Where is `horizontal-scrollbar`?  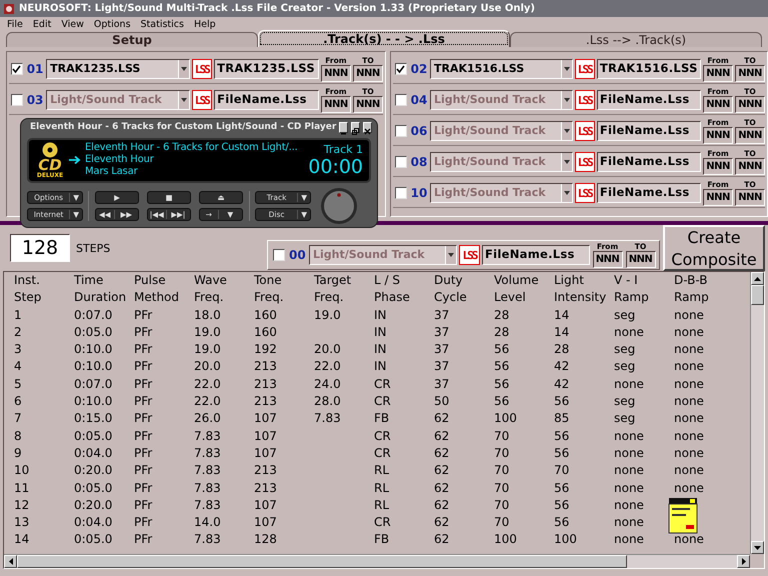
horizontal-scrollbar is located at coordinates (377, 561).